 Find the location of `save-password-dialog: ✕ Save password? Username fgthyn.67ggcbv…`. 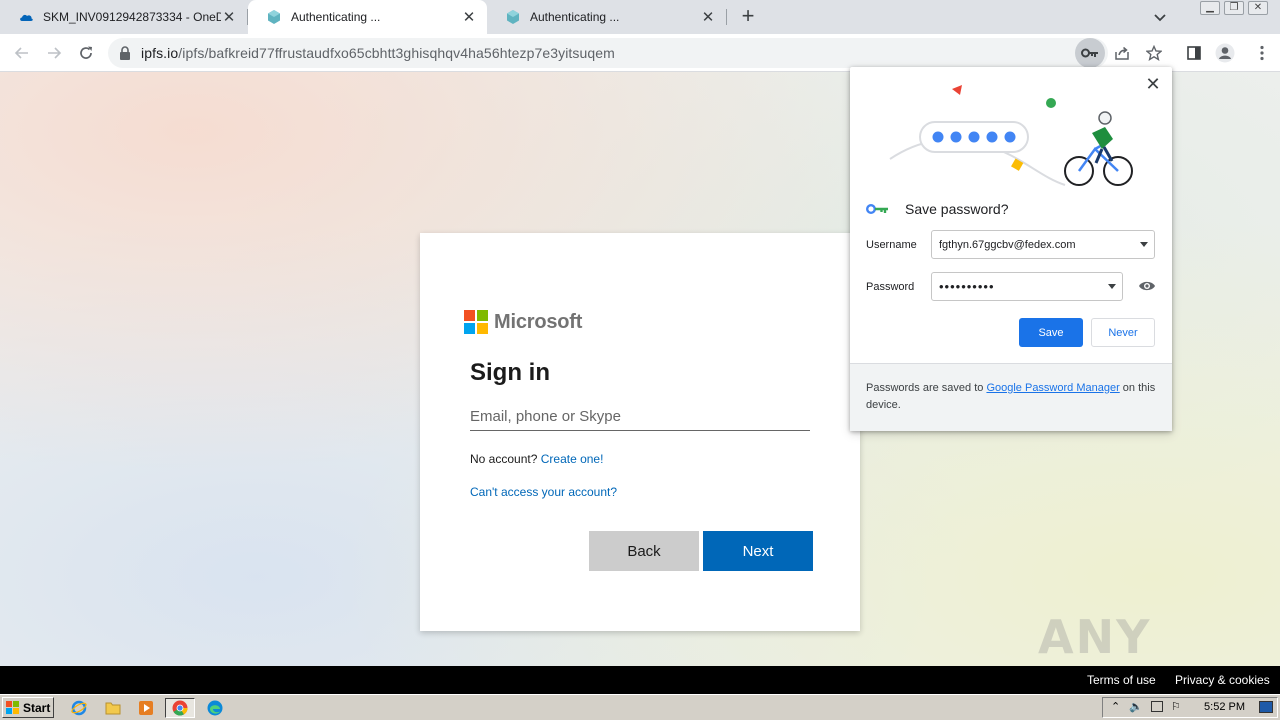

save-password-dialog: ✕ Save password? Username fgthyn.67ggcbv… is located at coordinates (1011, 249).